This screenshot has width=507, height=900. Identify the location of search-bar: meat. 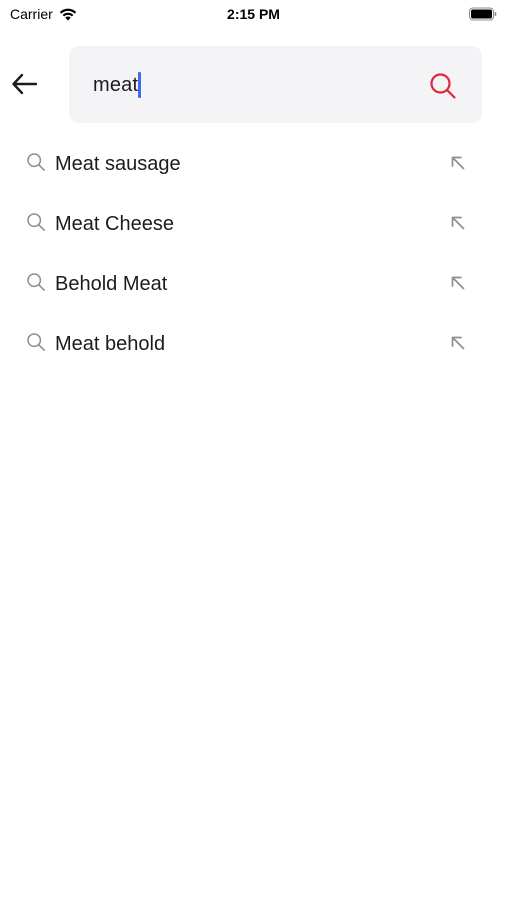
(275, 84).